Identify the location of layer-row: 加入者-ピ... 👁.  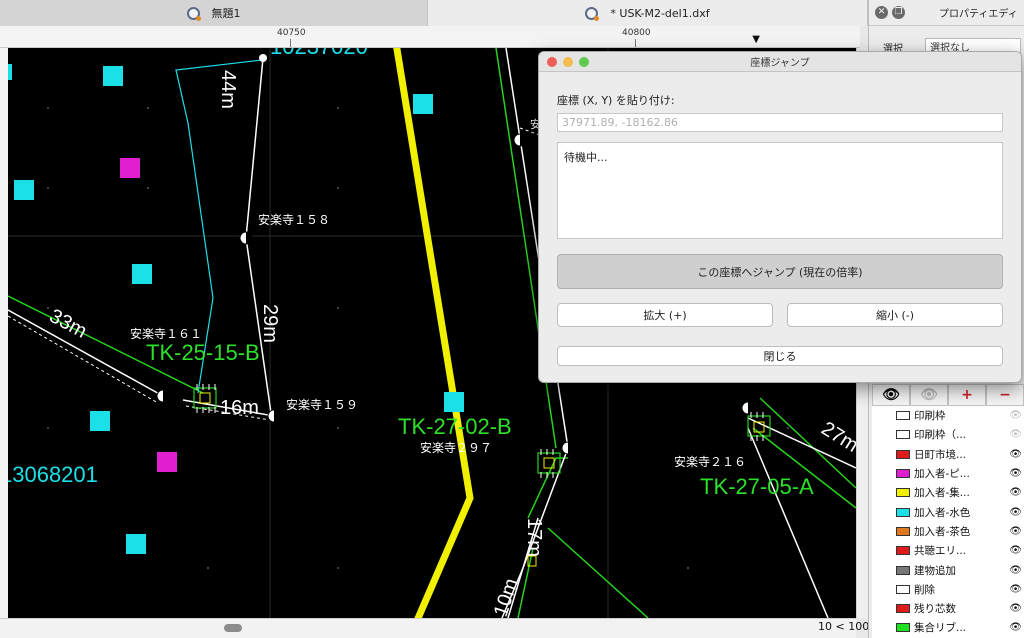
(948, 473).